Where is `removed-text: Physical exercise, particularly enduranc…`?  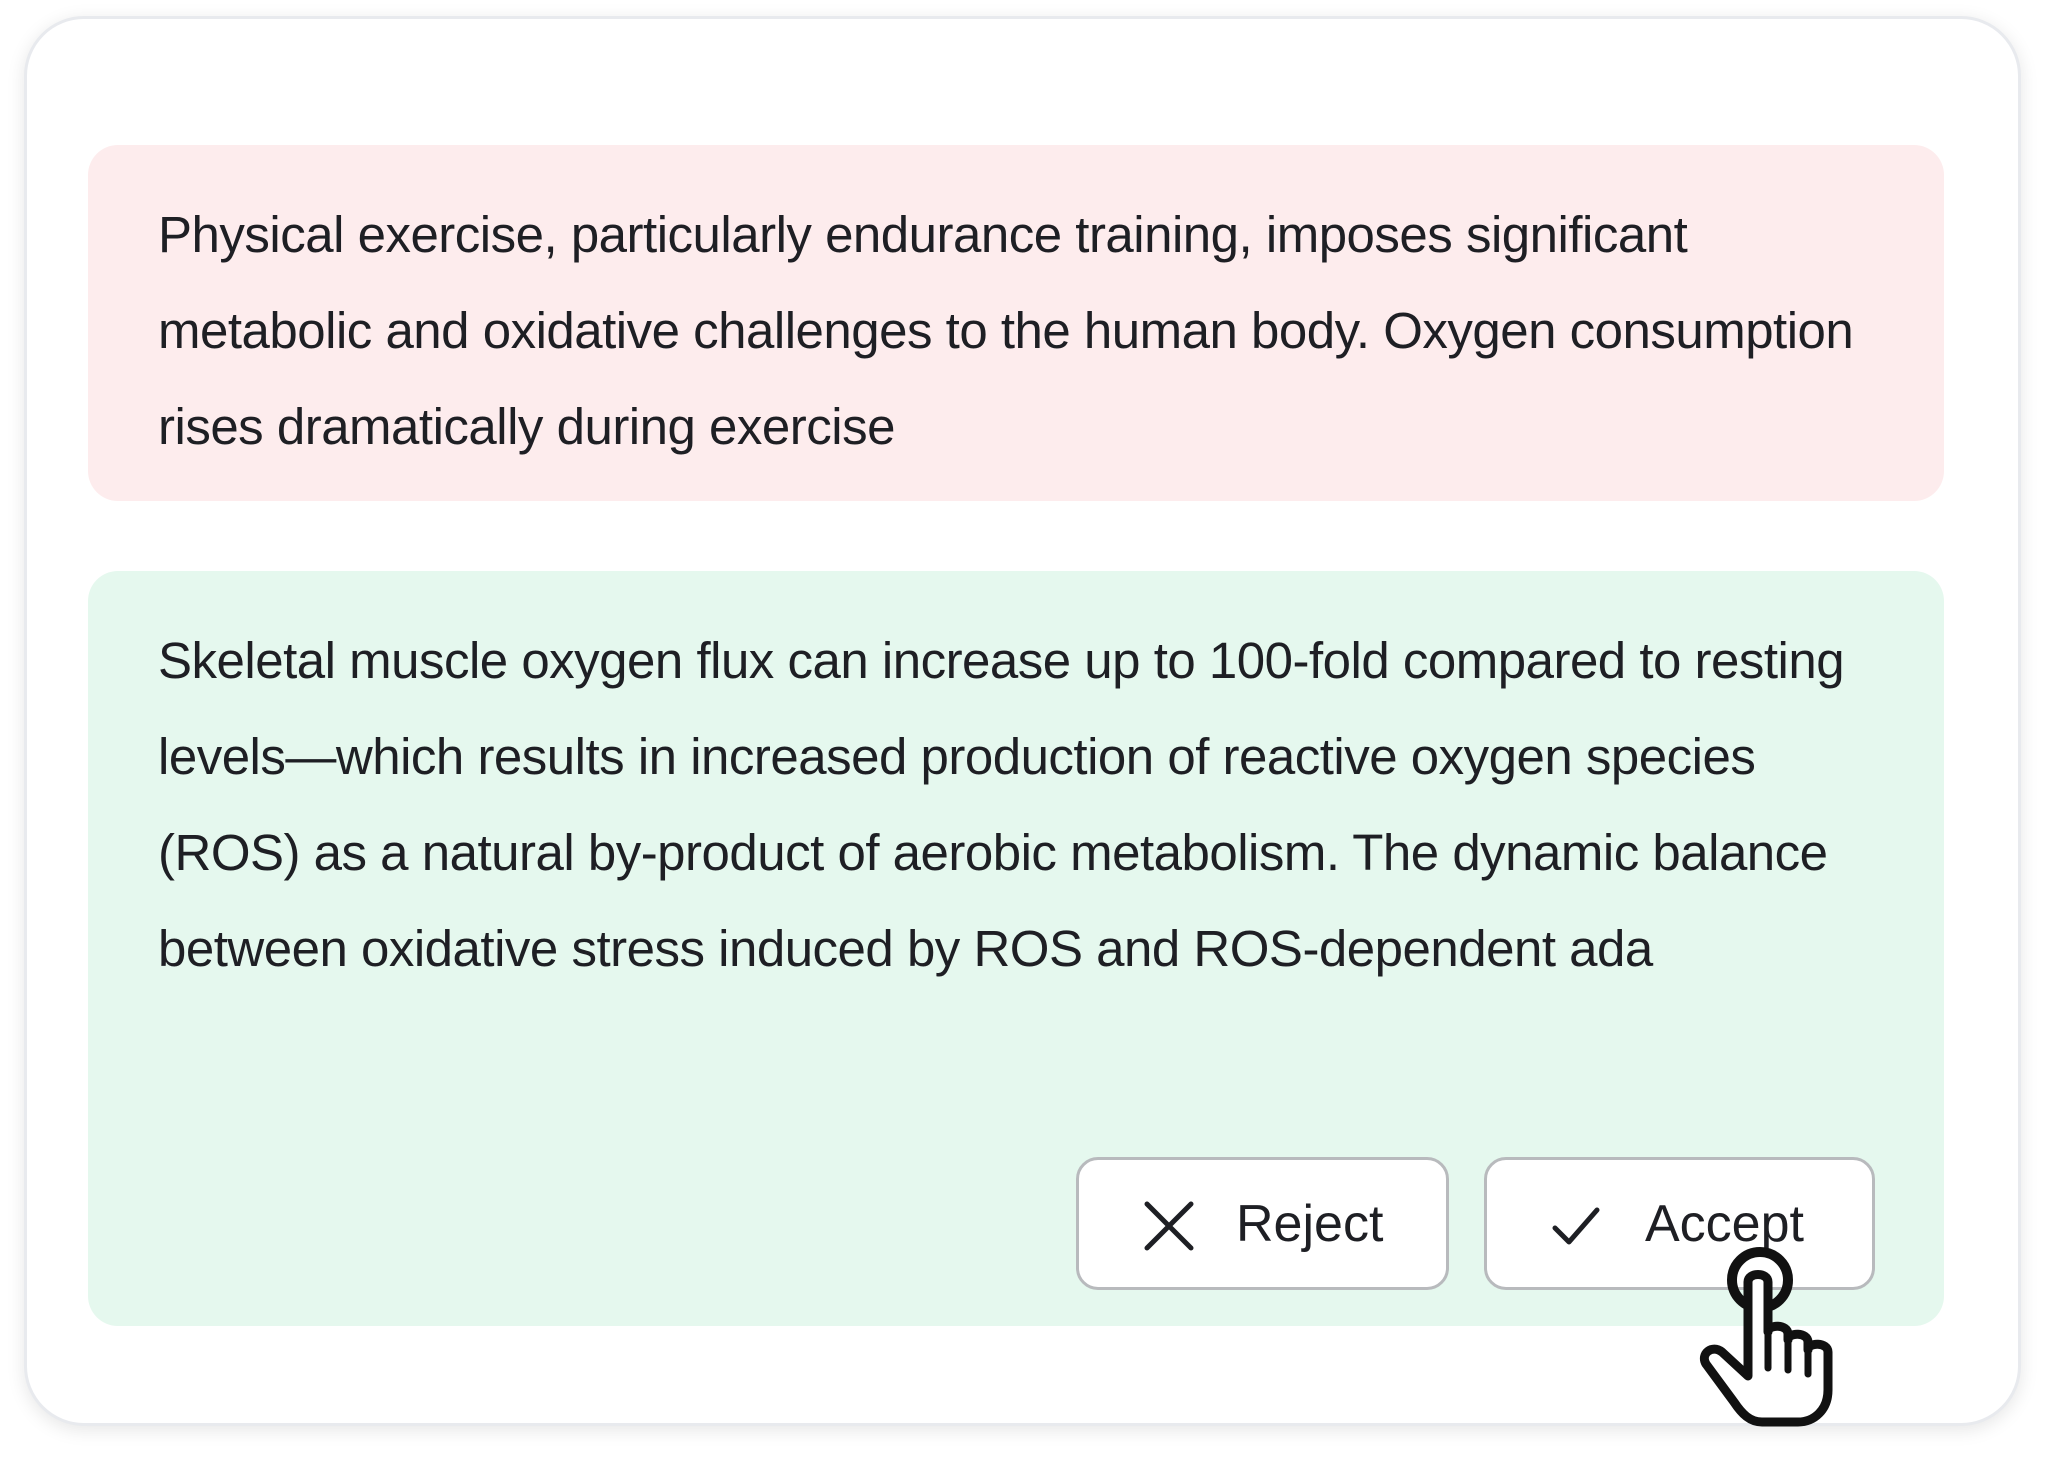
removed-text: Physical exercise, particularly enduranc… is located at coordinates (1006, 330).